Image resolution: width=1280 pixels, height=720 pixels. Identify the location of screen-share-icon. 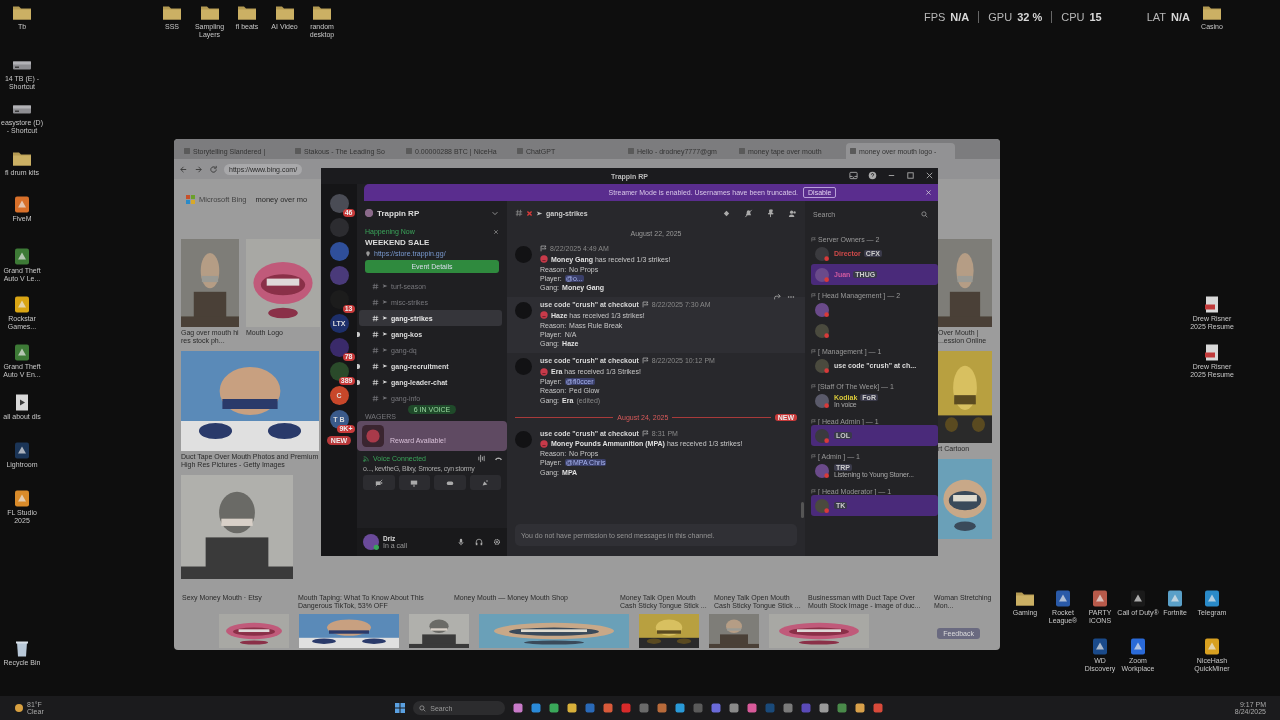
(414, 482).